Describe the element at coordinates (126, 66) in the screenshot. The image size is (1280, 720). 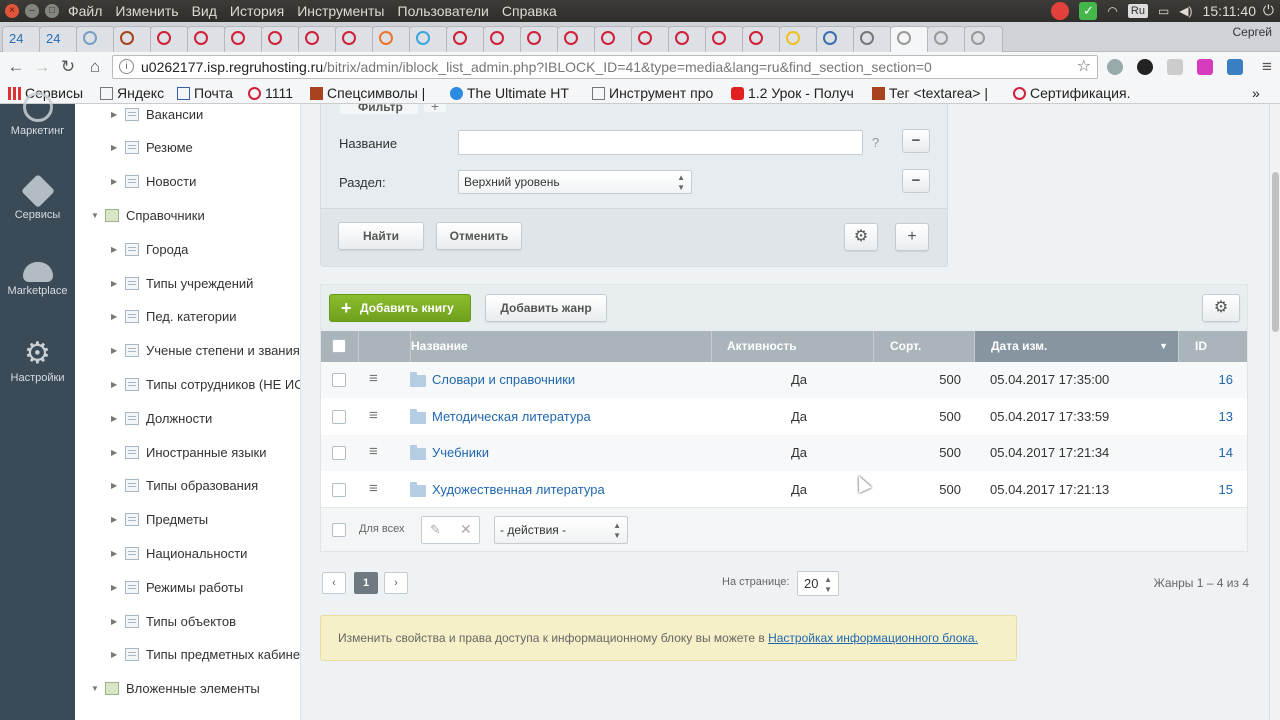
I see `site-info-icon: i` at that location.